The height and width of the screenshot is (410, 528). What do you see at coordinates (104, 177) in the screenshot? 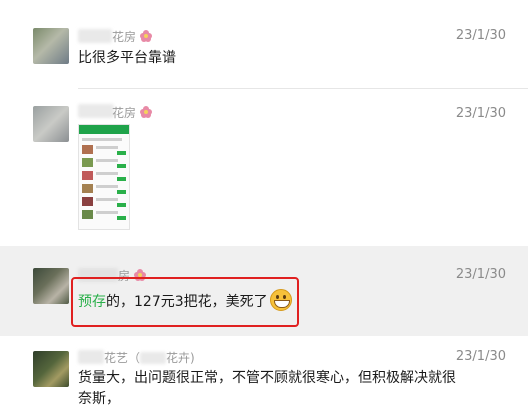
I see `screenshot-thumbnail` at bounding box center [104, 177].